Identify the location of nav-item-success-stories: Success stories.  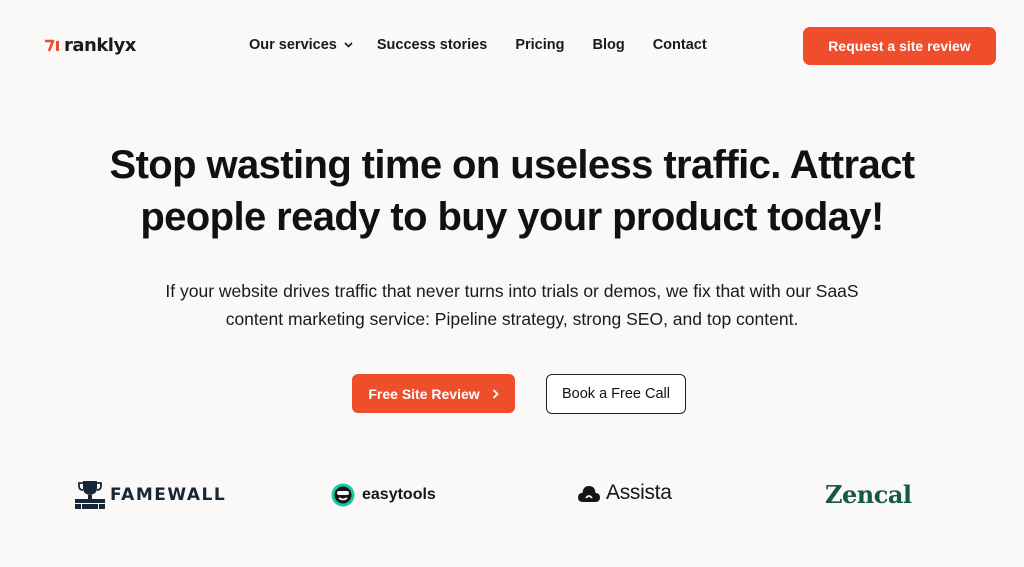
(432, 45).